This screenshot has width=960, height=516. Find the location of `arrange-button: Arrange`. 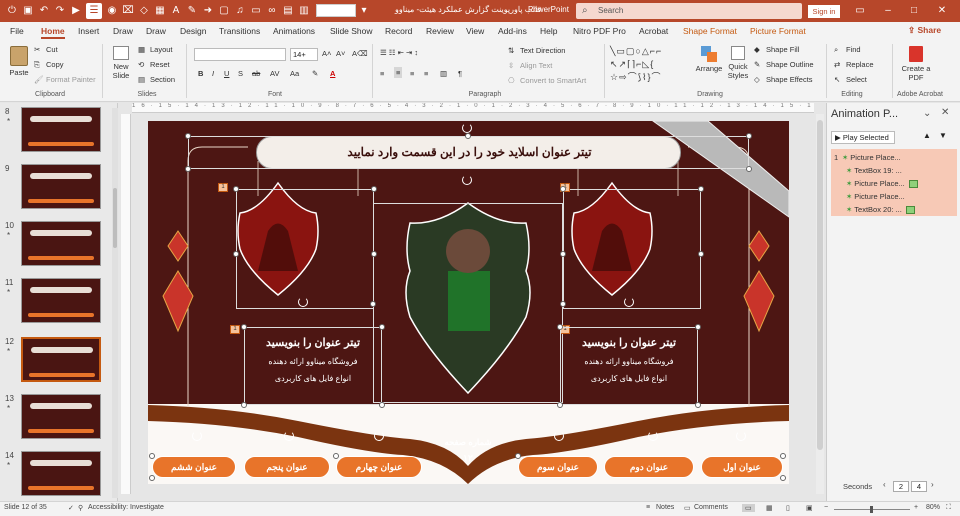

arrange-button: Arrange is located at coordinates (709, 59).